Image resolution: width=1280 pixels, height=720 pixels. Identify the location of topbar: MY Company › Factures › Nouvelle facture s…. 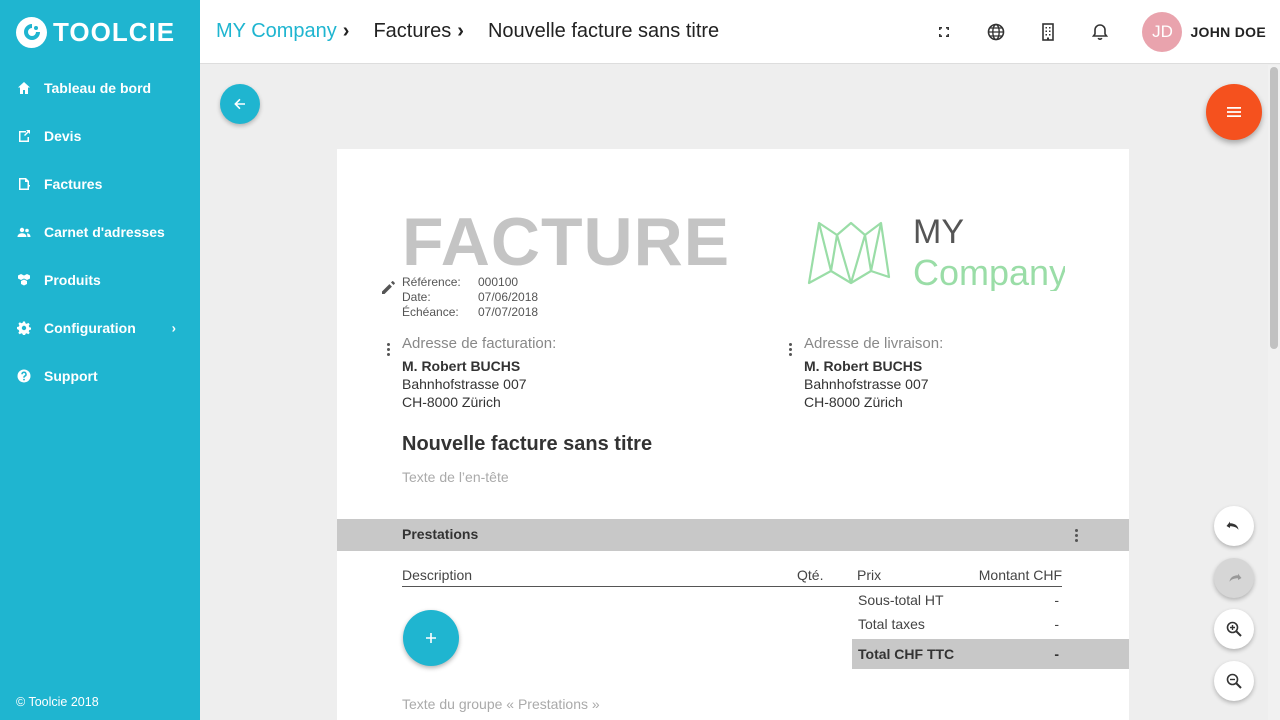
(740, 32).